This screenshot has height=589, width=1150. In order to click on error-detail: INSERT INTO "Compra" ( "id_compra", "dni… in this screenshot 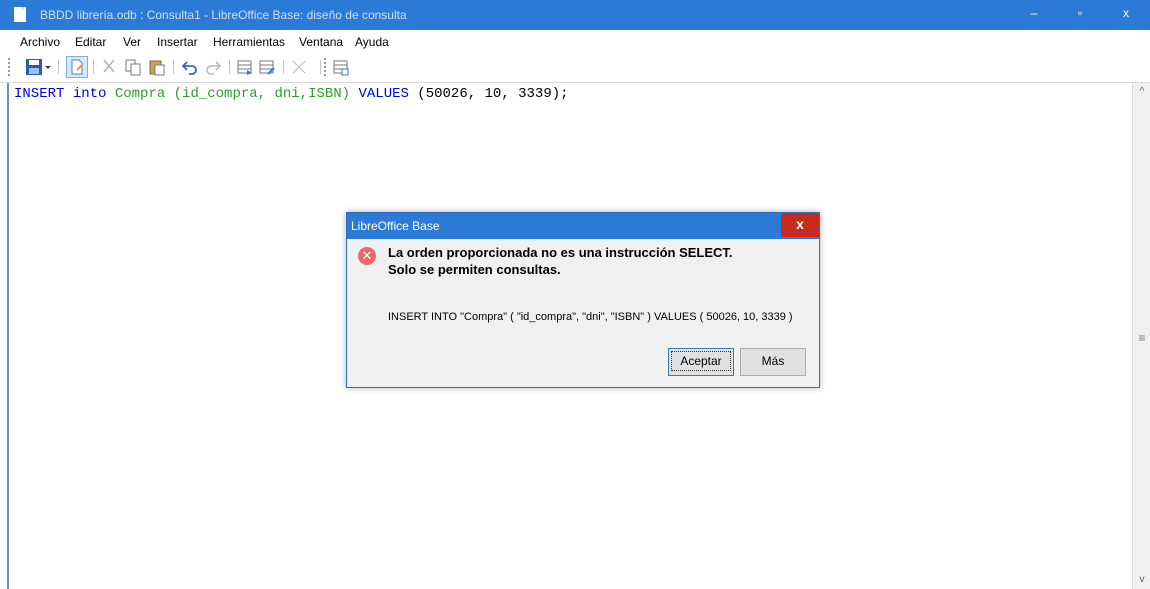, I will do `click(590, 317)`.